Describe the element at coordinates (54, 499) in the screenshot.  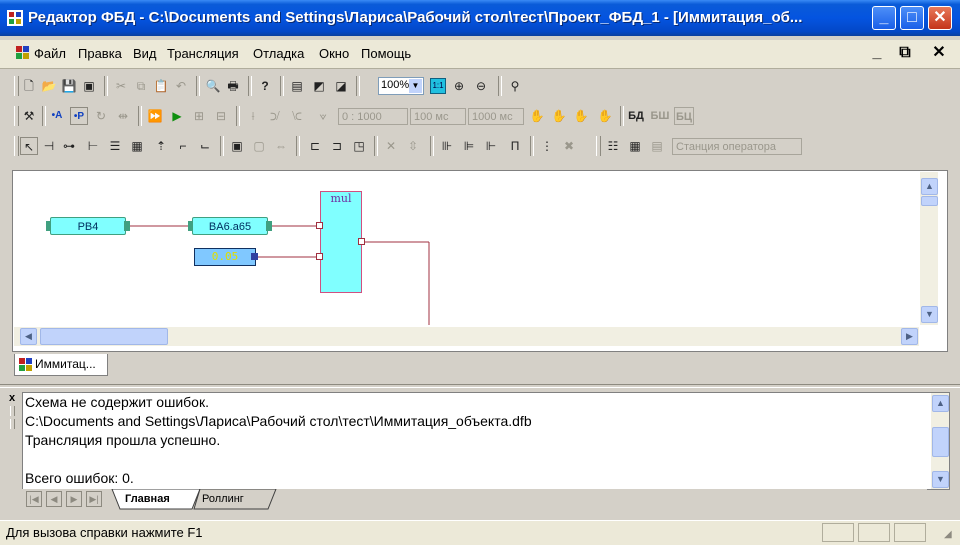
I see `prev-tab-icon: ◀` at that location.